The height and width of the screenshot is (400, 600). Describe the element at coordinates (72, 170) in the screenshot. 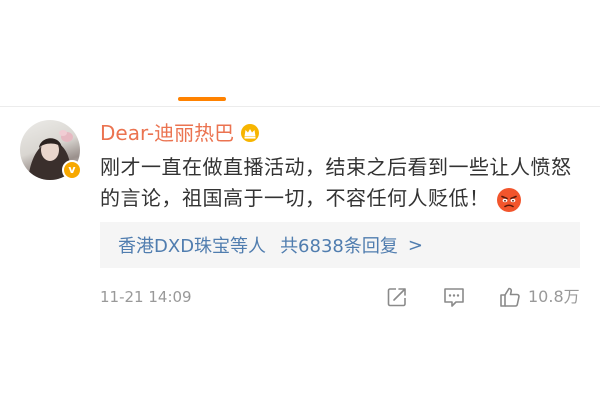

I see `verified-badge-icon: v` at that location.